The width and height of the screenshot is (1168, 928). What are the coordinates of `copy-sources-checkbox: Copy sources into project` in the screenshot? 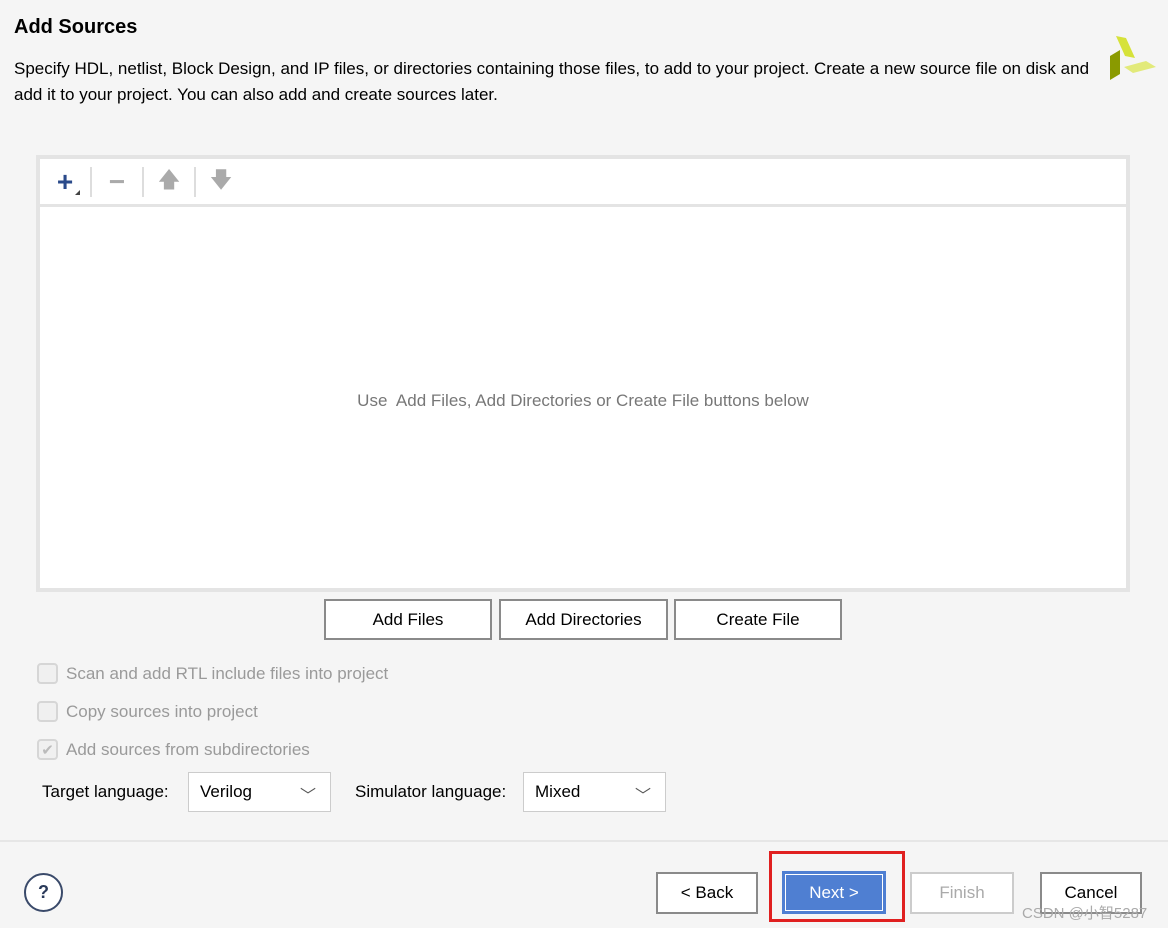 It's located at (147, 711).